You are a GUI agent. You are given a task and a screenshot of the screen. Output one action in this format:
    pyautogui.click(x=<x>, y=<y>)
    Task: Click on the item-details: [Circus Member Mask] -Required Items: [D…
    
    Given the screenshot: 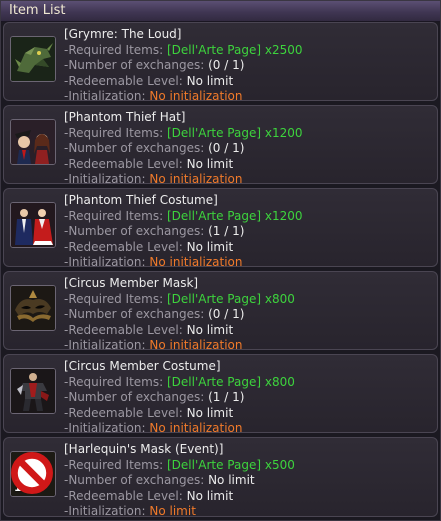 What is the action you would take?
    pyautogui.click(x=179, y=315)
    